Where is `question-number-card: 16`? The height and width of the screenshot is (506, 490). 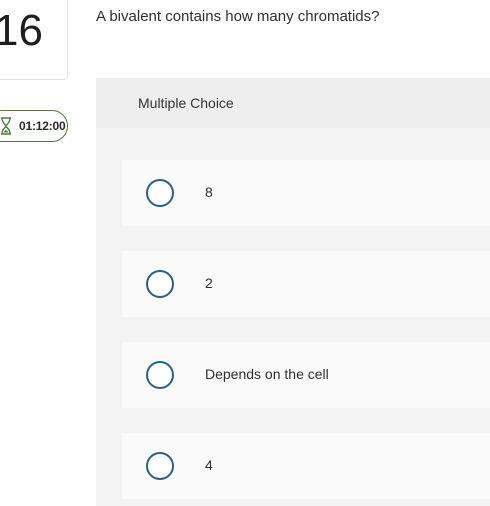
question-number-card: 16 is located at coordinates (34, 40).